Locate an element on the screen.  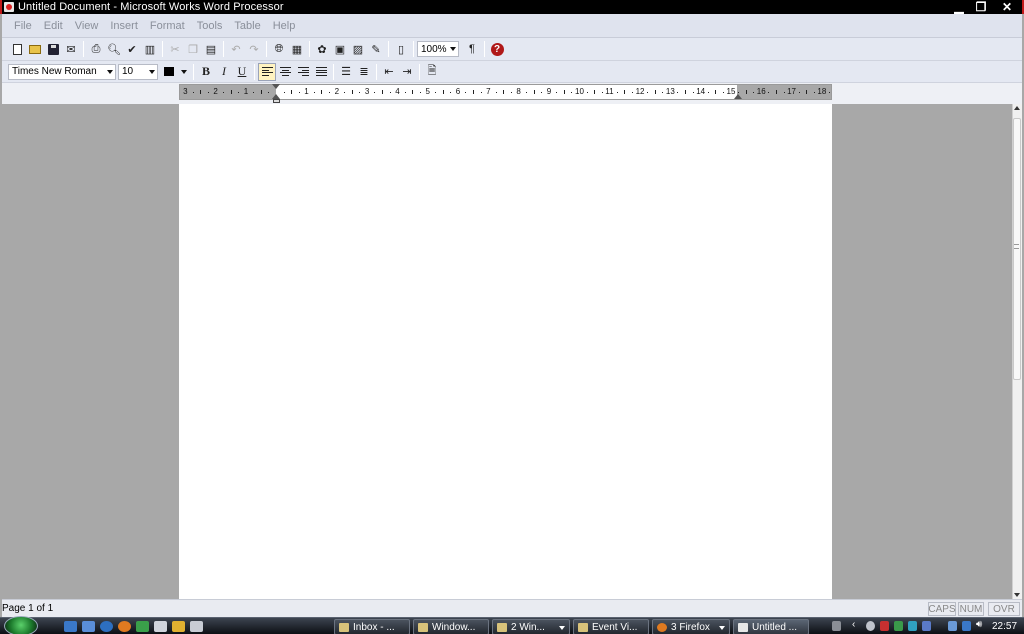
tray-monitor-icon is located at coordinates (966, 626).